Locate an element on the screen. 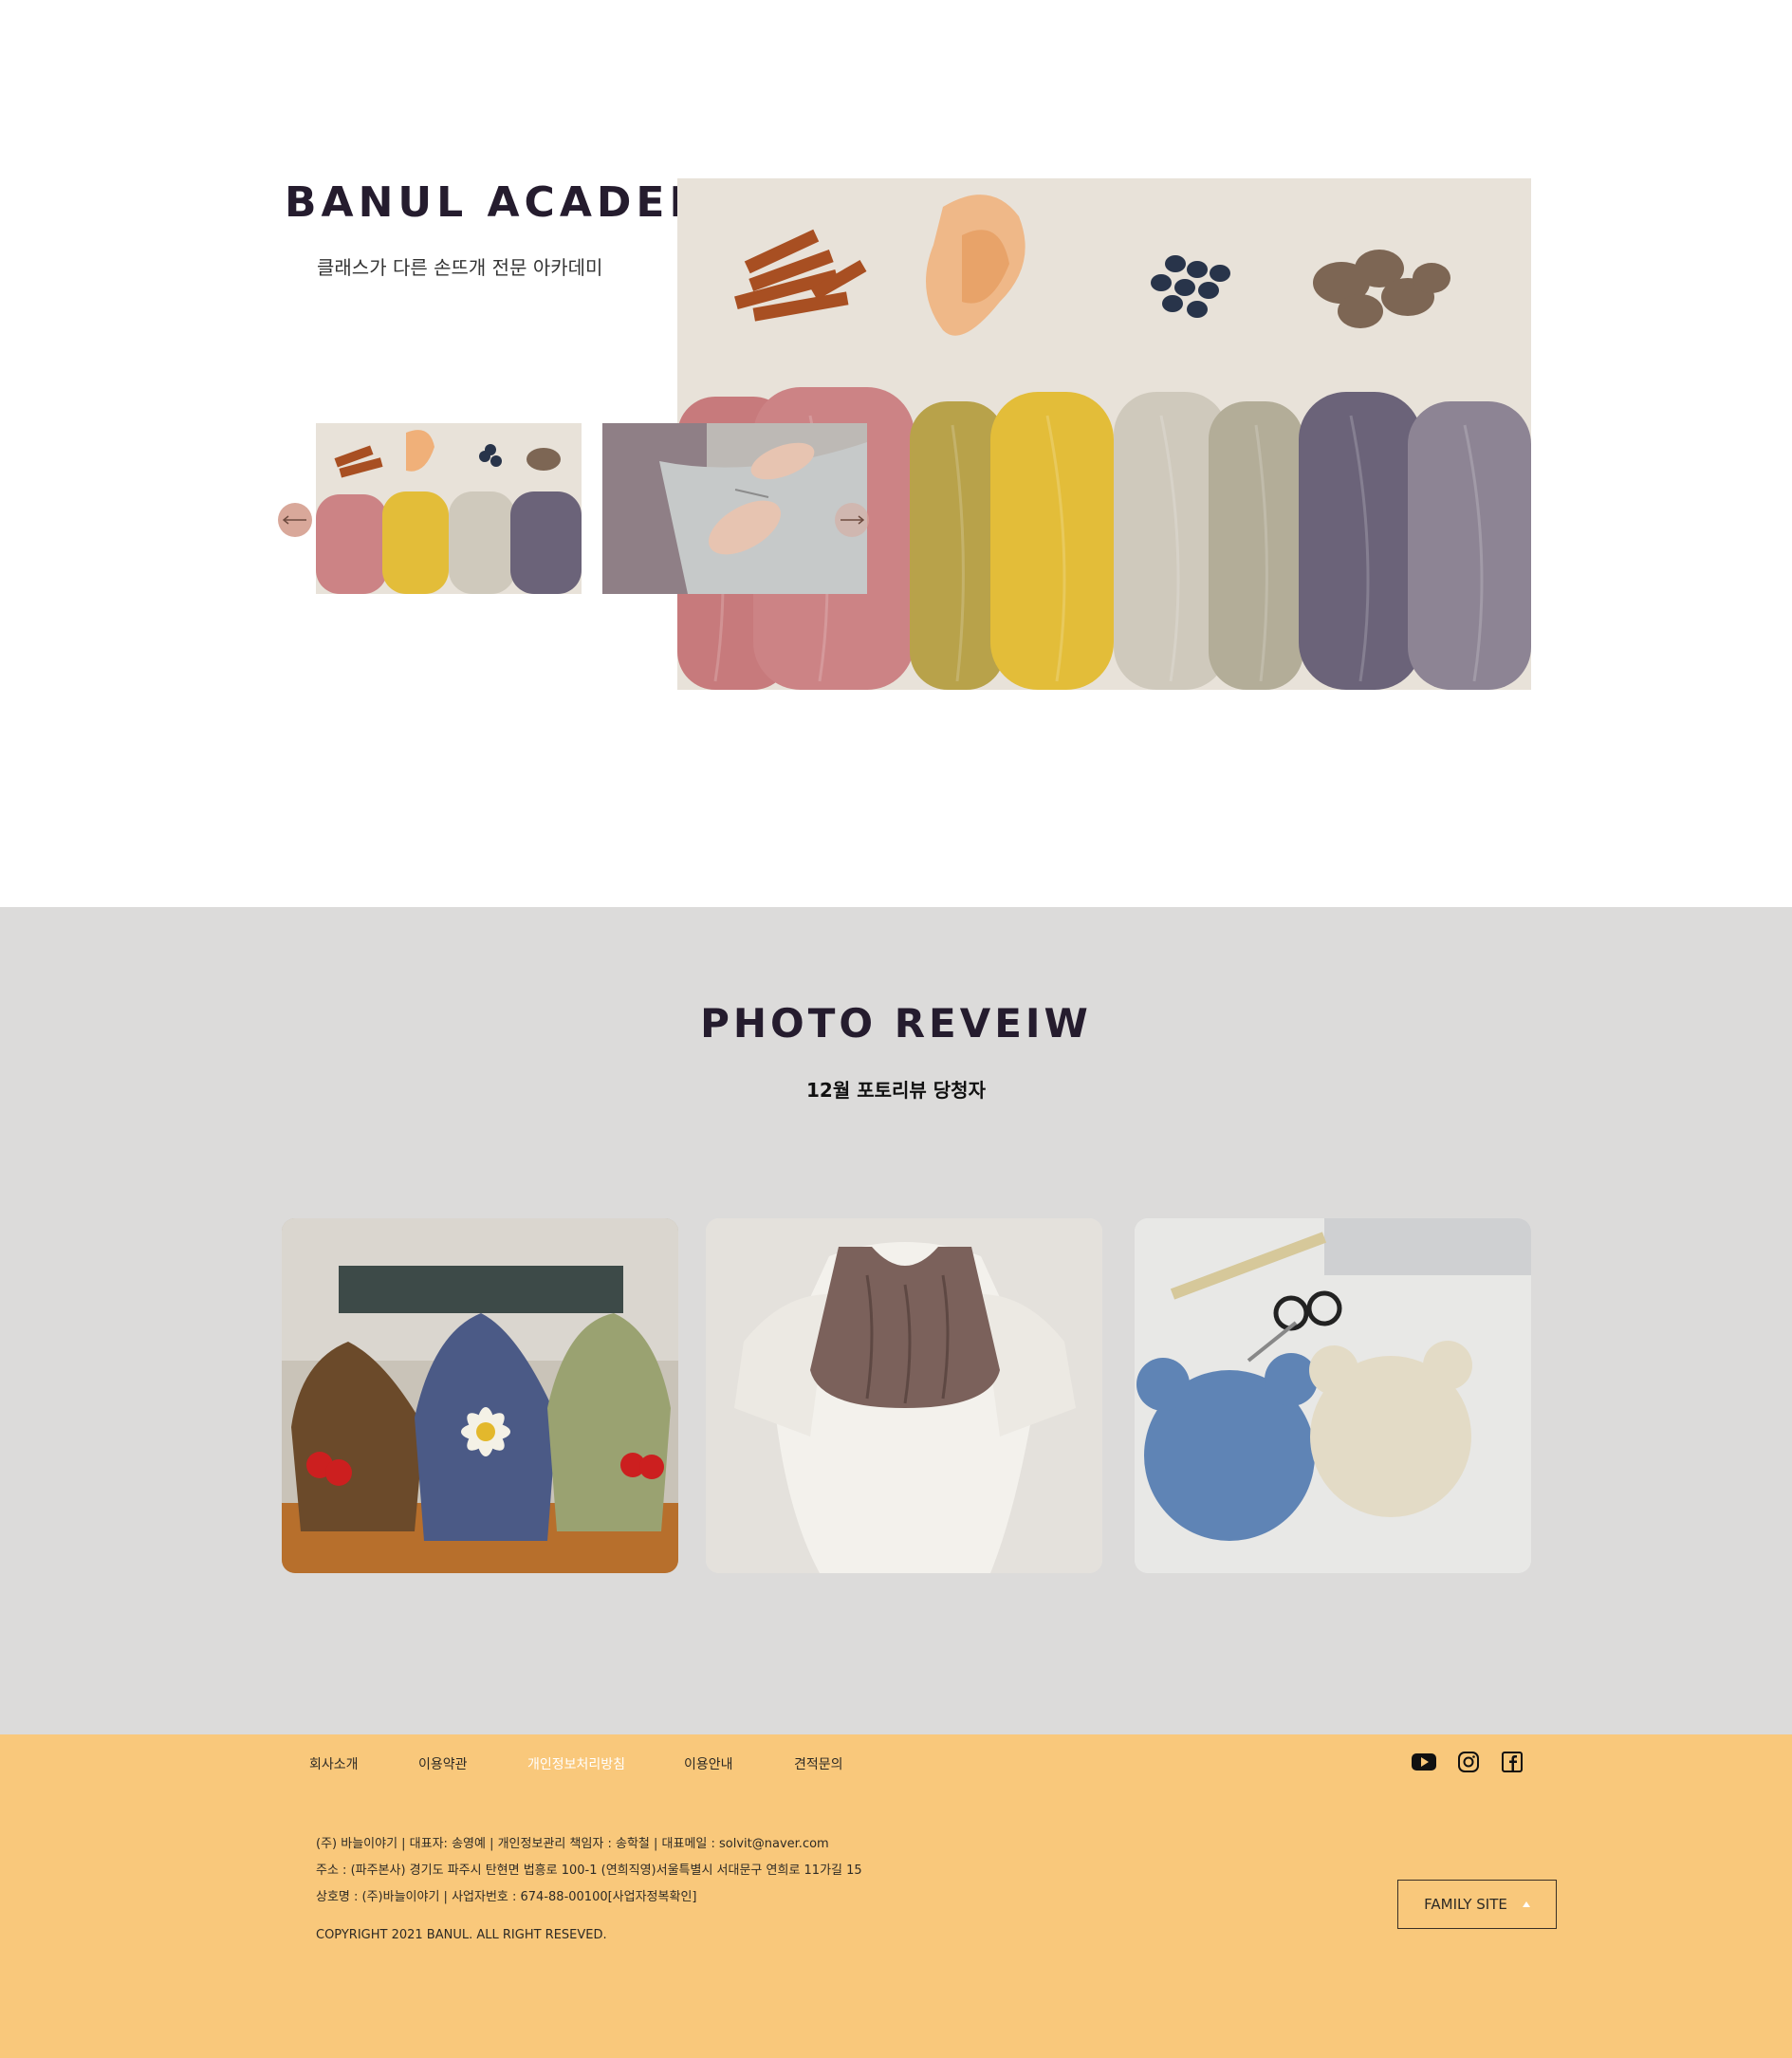  footer-nav-terms: 이용약관 is located at coordinates (443, 1763).